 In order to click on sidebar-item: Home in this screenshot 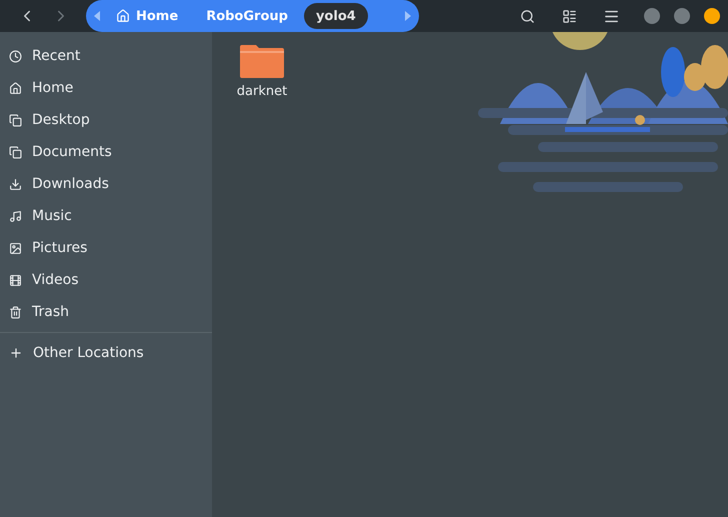, I will do `click(106, 88)`.